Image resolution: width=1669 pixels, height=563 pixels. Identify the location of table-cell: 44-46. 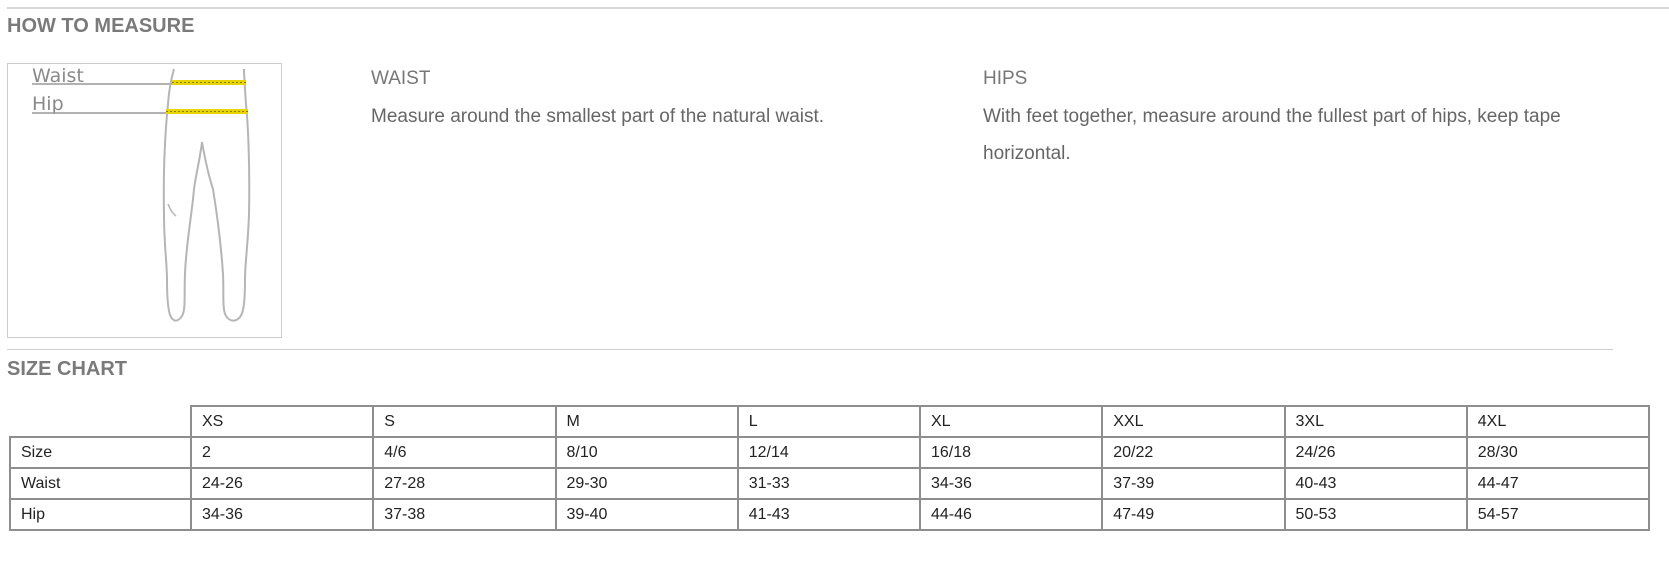
(1011, 514).